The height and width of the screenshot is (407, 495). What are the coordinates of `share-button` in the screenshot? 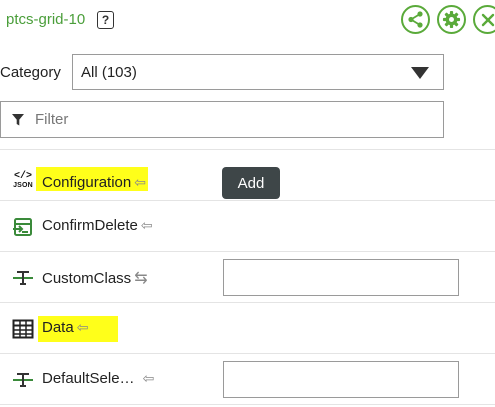 It's located at (415, 19).